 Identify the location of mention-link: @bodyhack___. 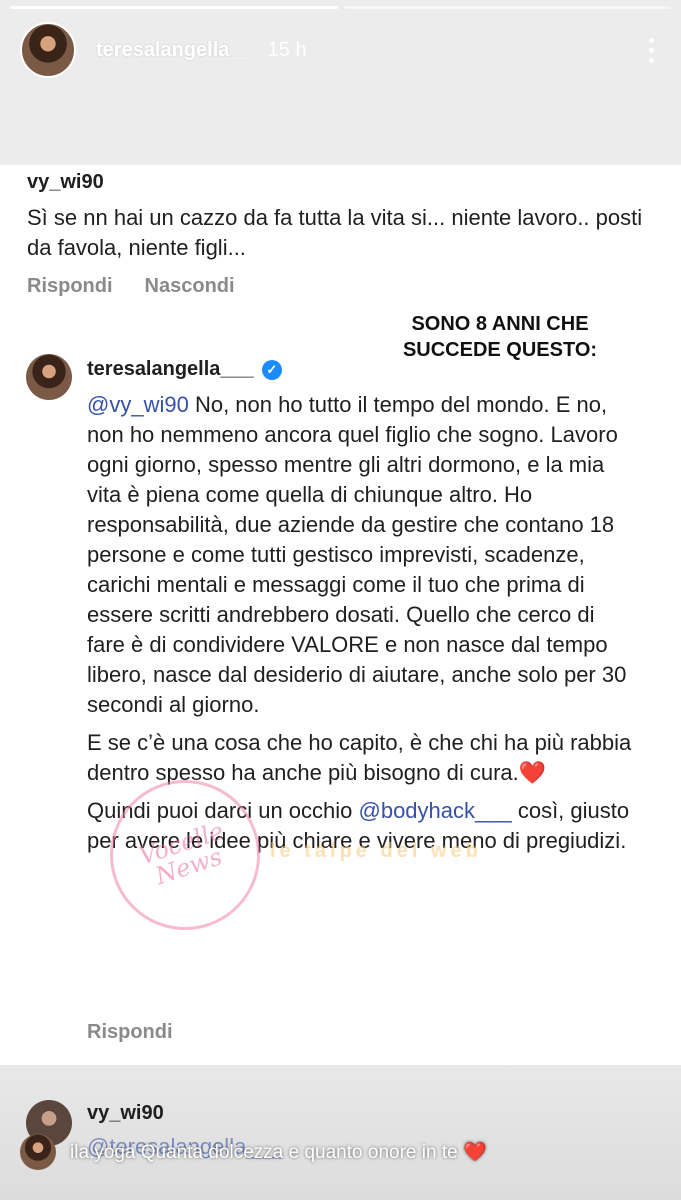
(435, 810).